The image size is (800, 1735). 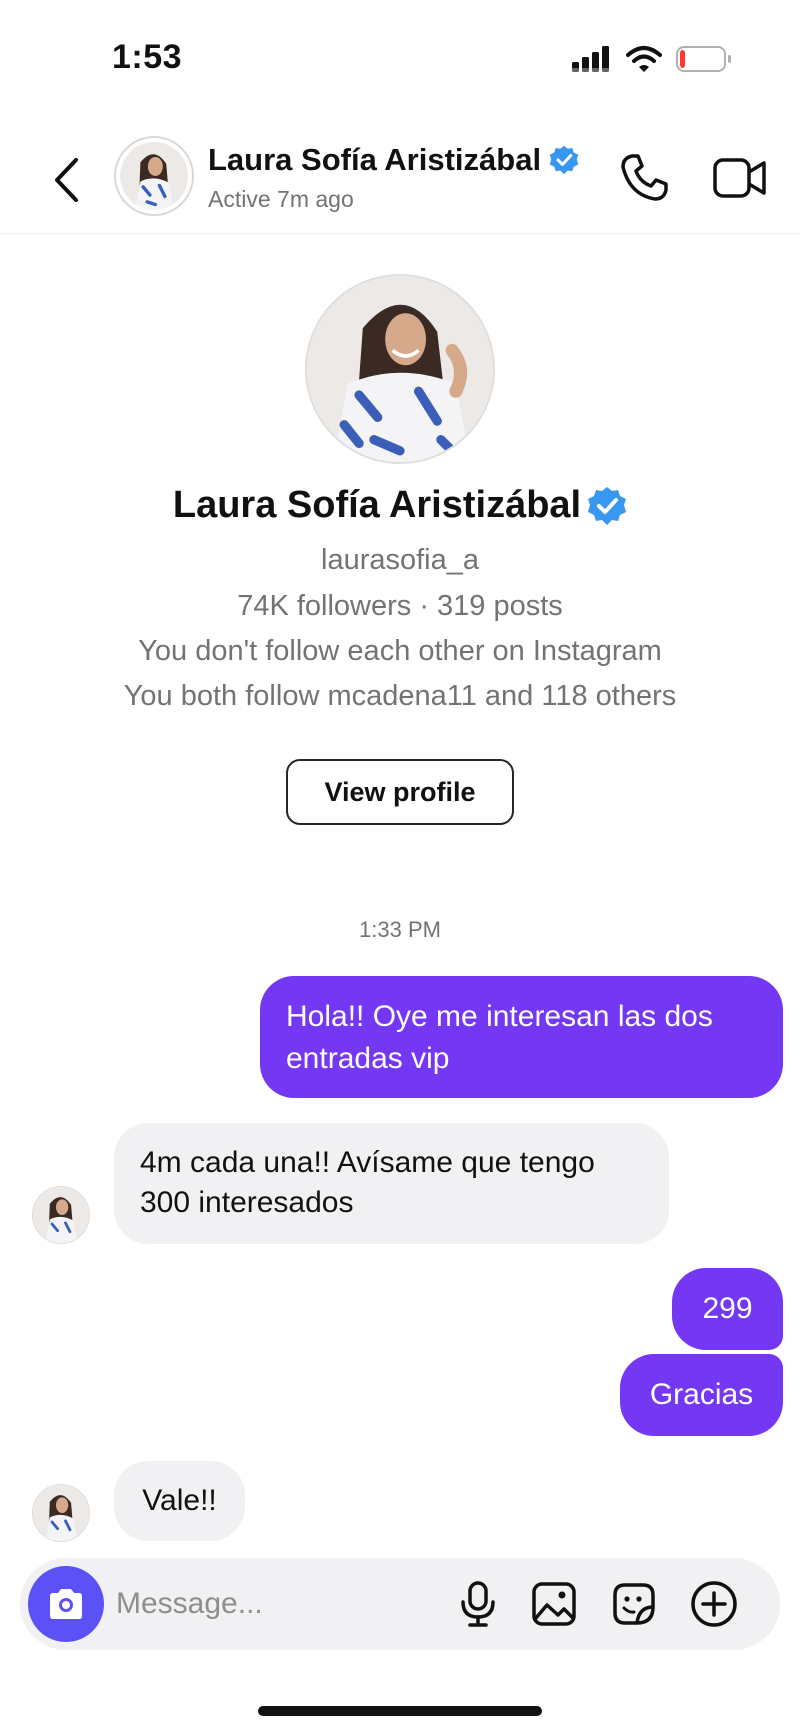 I want to click on header-name: Laura Sofía Aristizábal, so click(x=375, y=159).